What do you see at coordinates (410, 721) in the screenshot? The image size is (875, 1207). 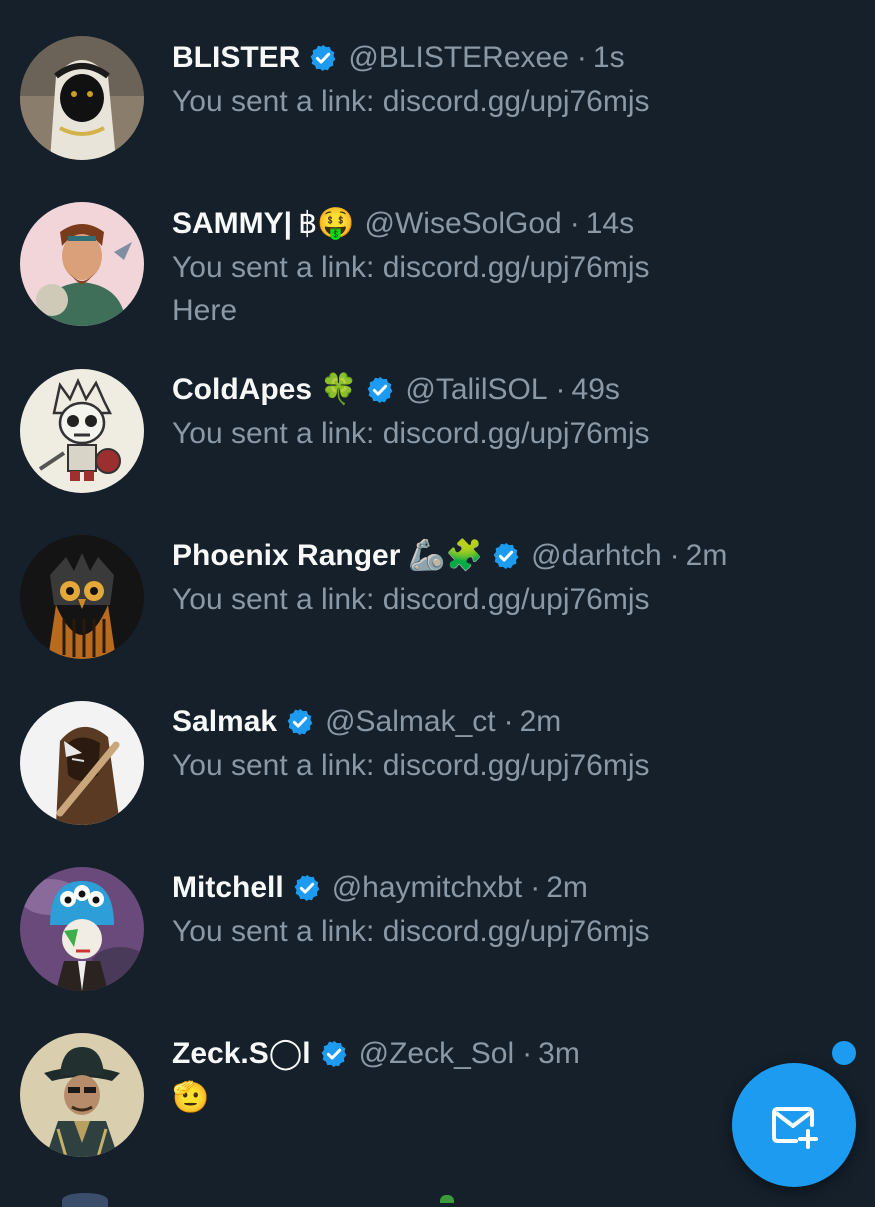 I see `user-handle: @Salmak_ct` at bounding box center [410, 721].